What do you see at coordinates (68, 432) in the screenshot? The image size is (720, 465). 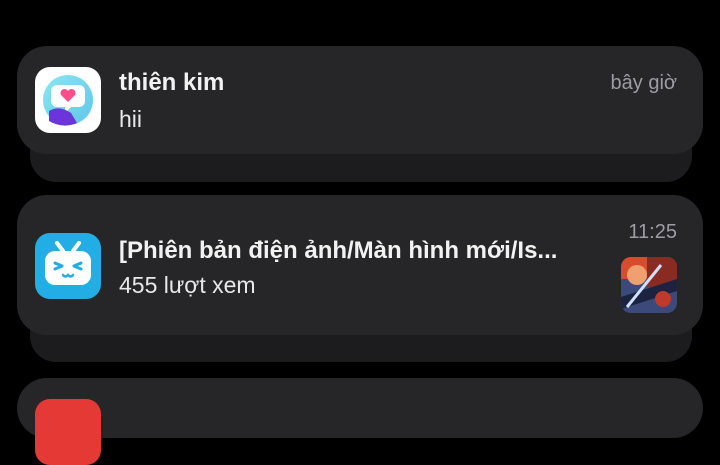 I see `app-icon` at bounding box center [68, 432].